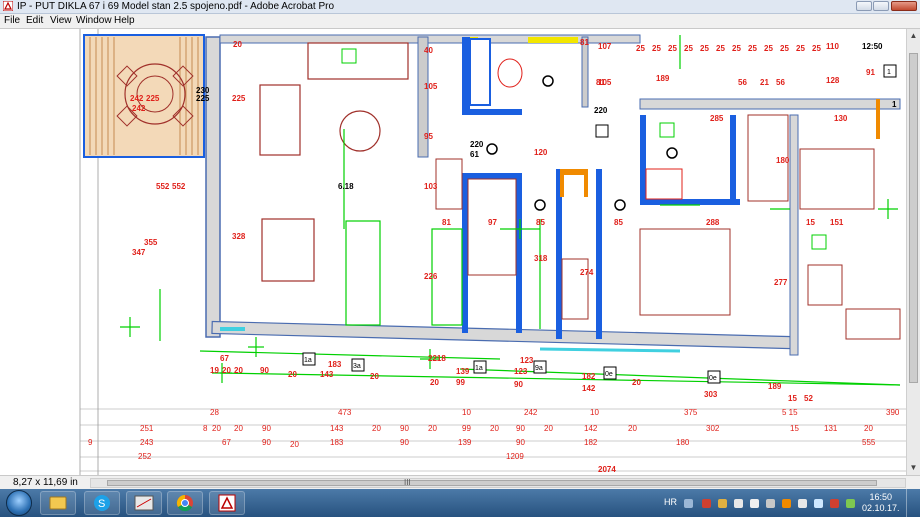 The width and height of the screenshot is (920, 517). What do you see at coordinates (913, 467) in the screenshot?
I see `scroll-down-icon: ▼` at bounding box center [913, 467].